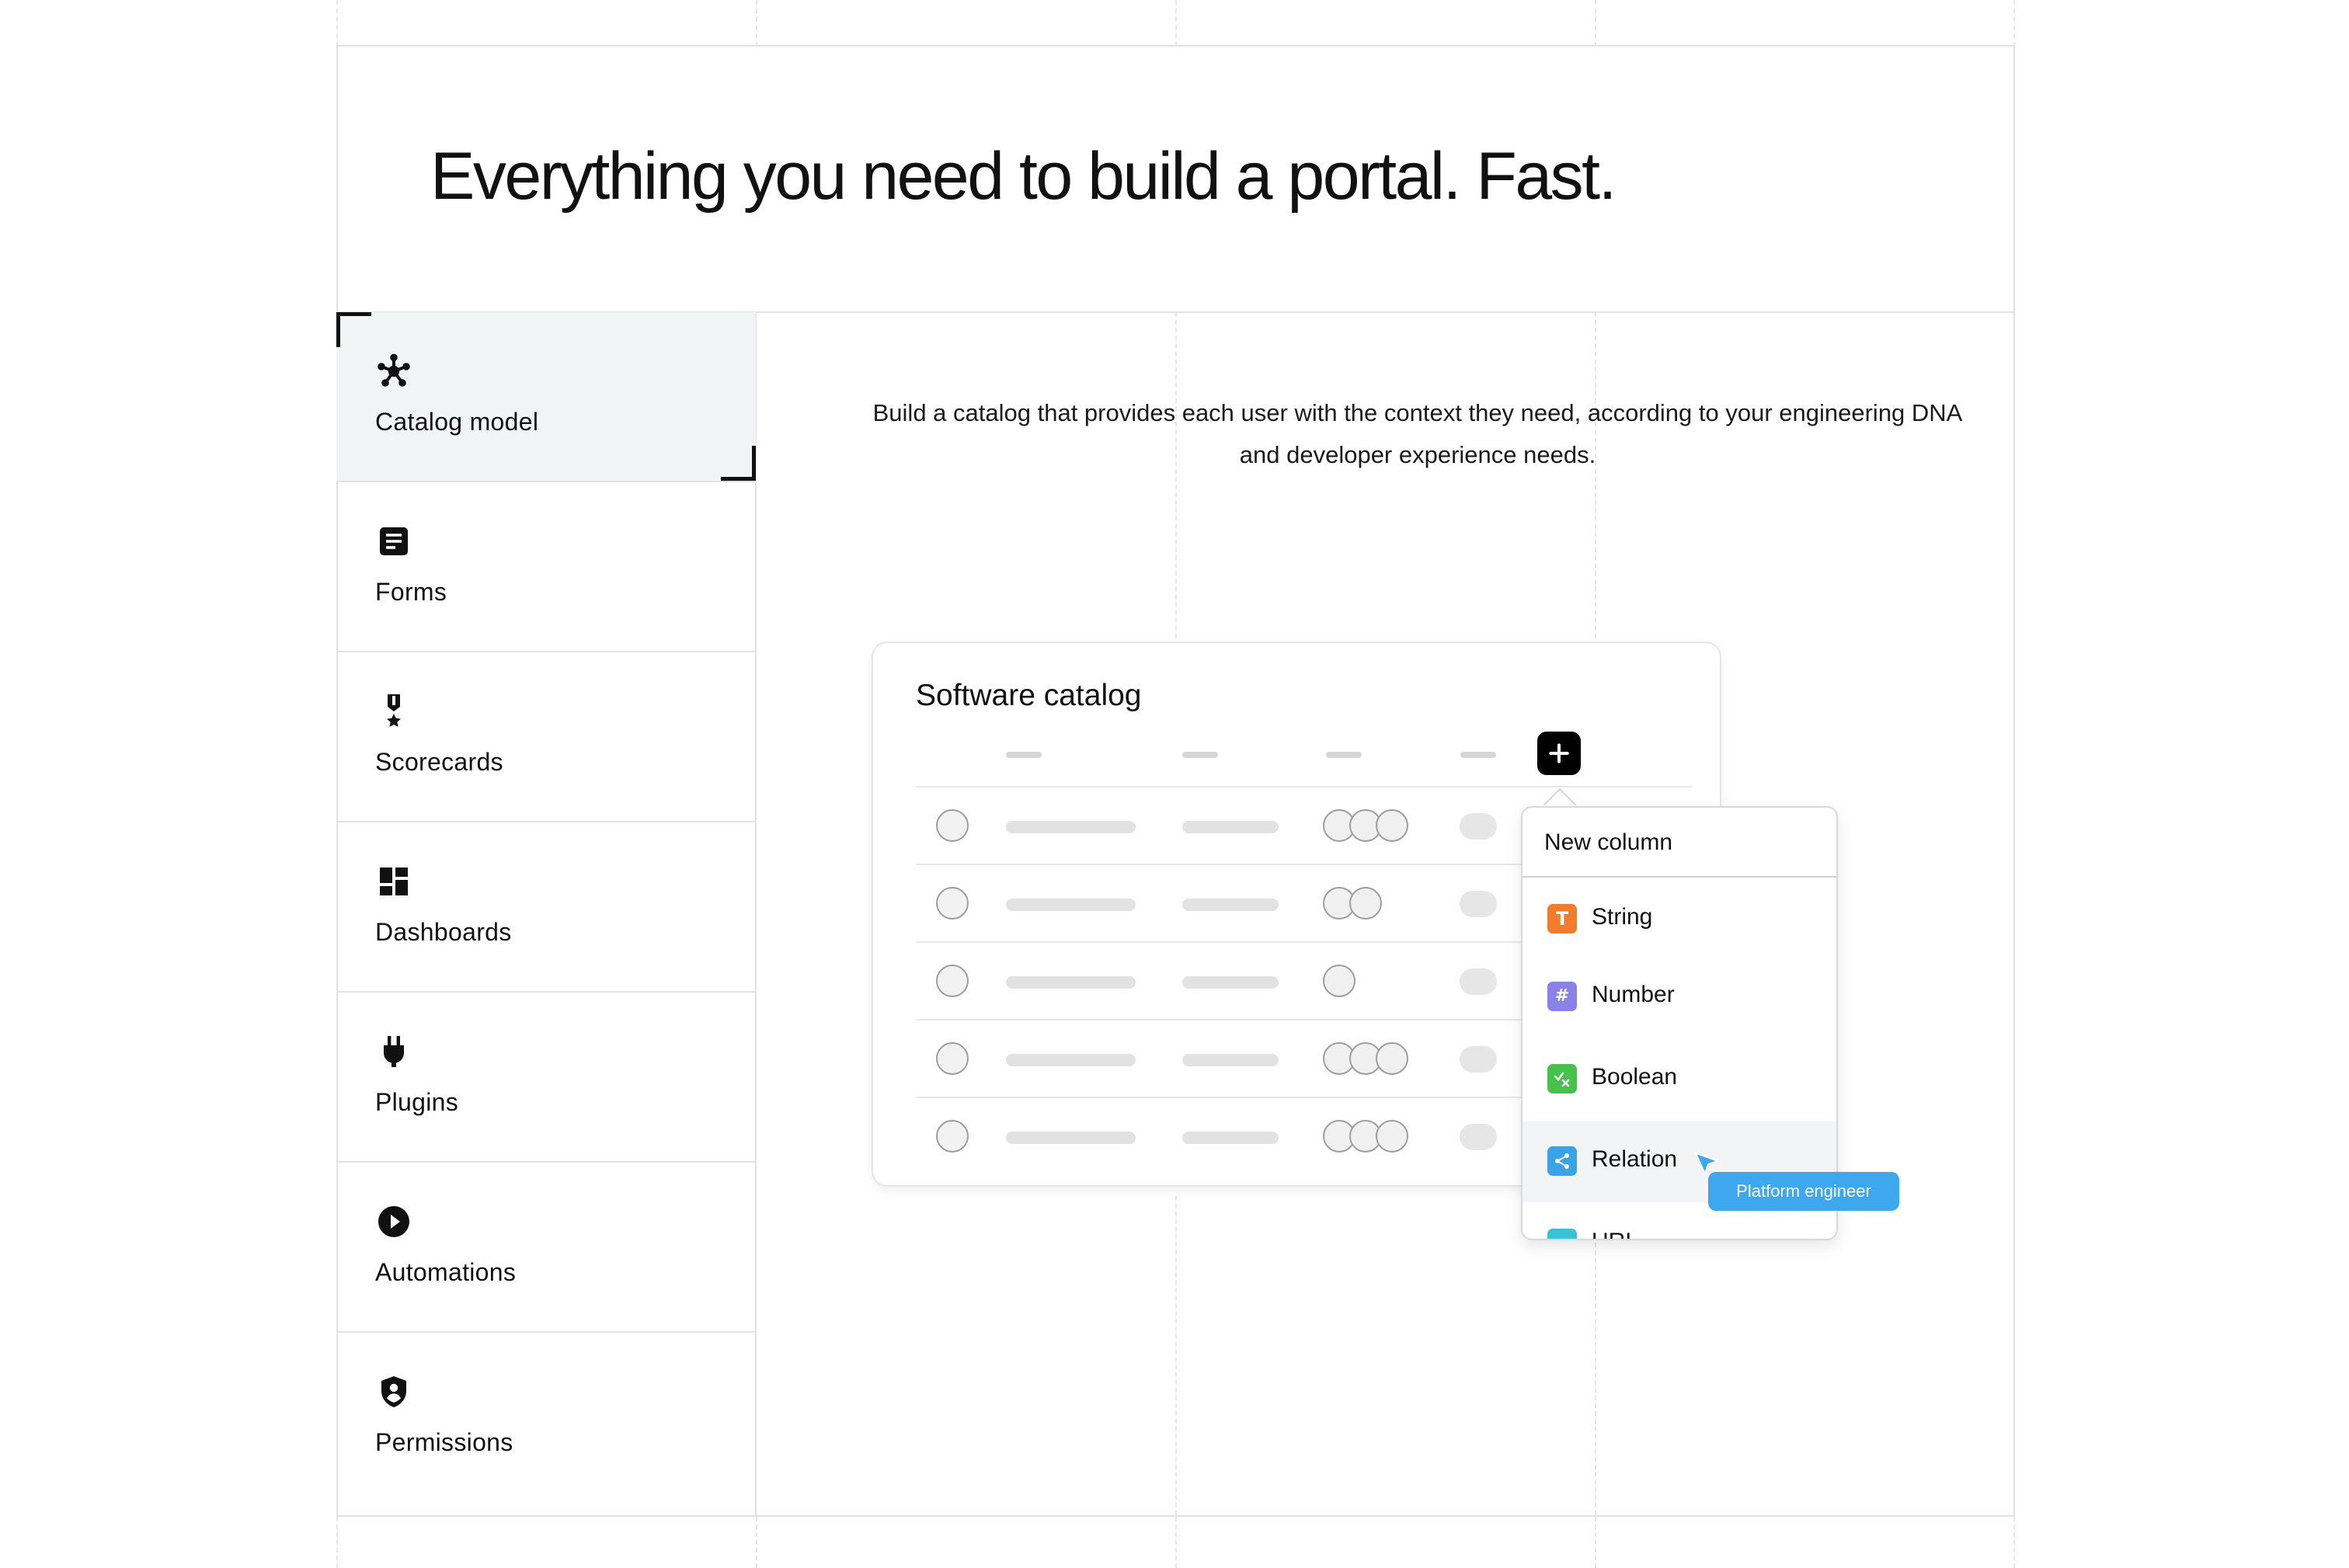 The image size is (2349, 1568). Describe the element at coordinates (1622, 917) in the screenshot. I see `column-type-label: String` at that location.